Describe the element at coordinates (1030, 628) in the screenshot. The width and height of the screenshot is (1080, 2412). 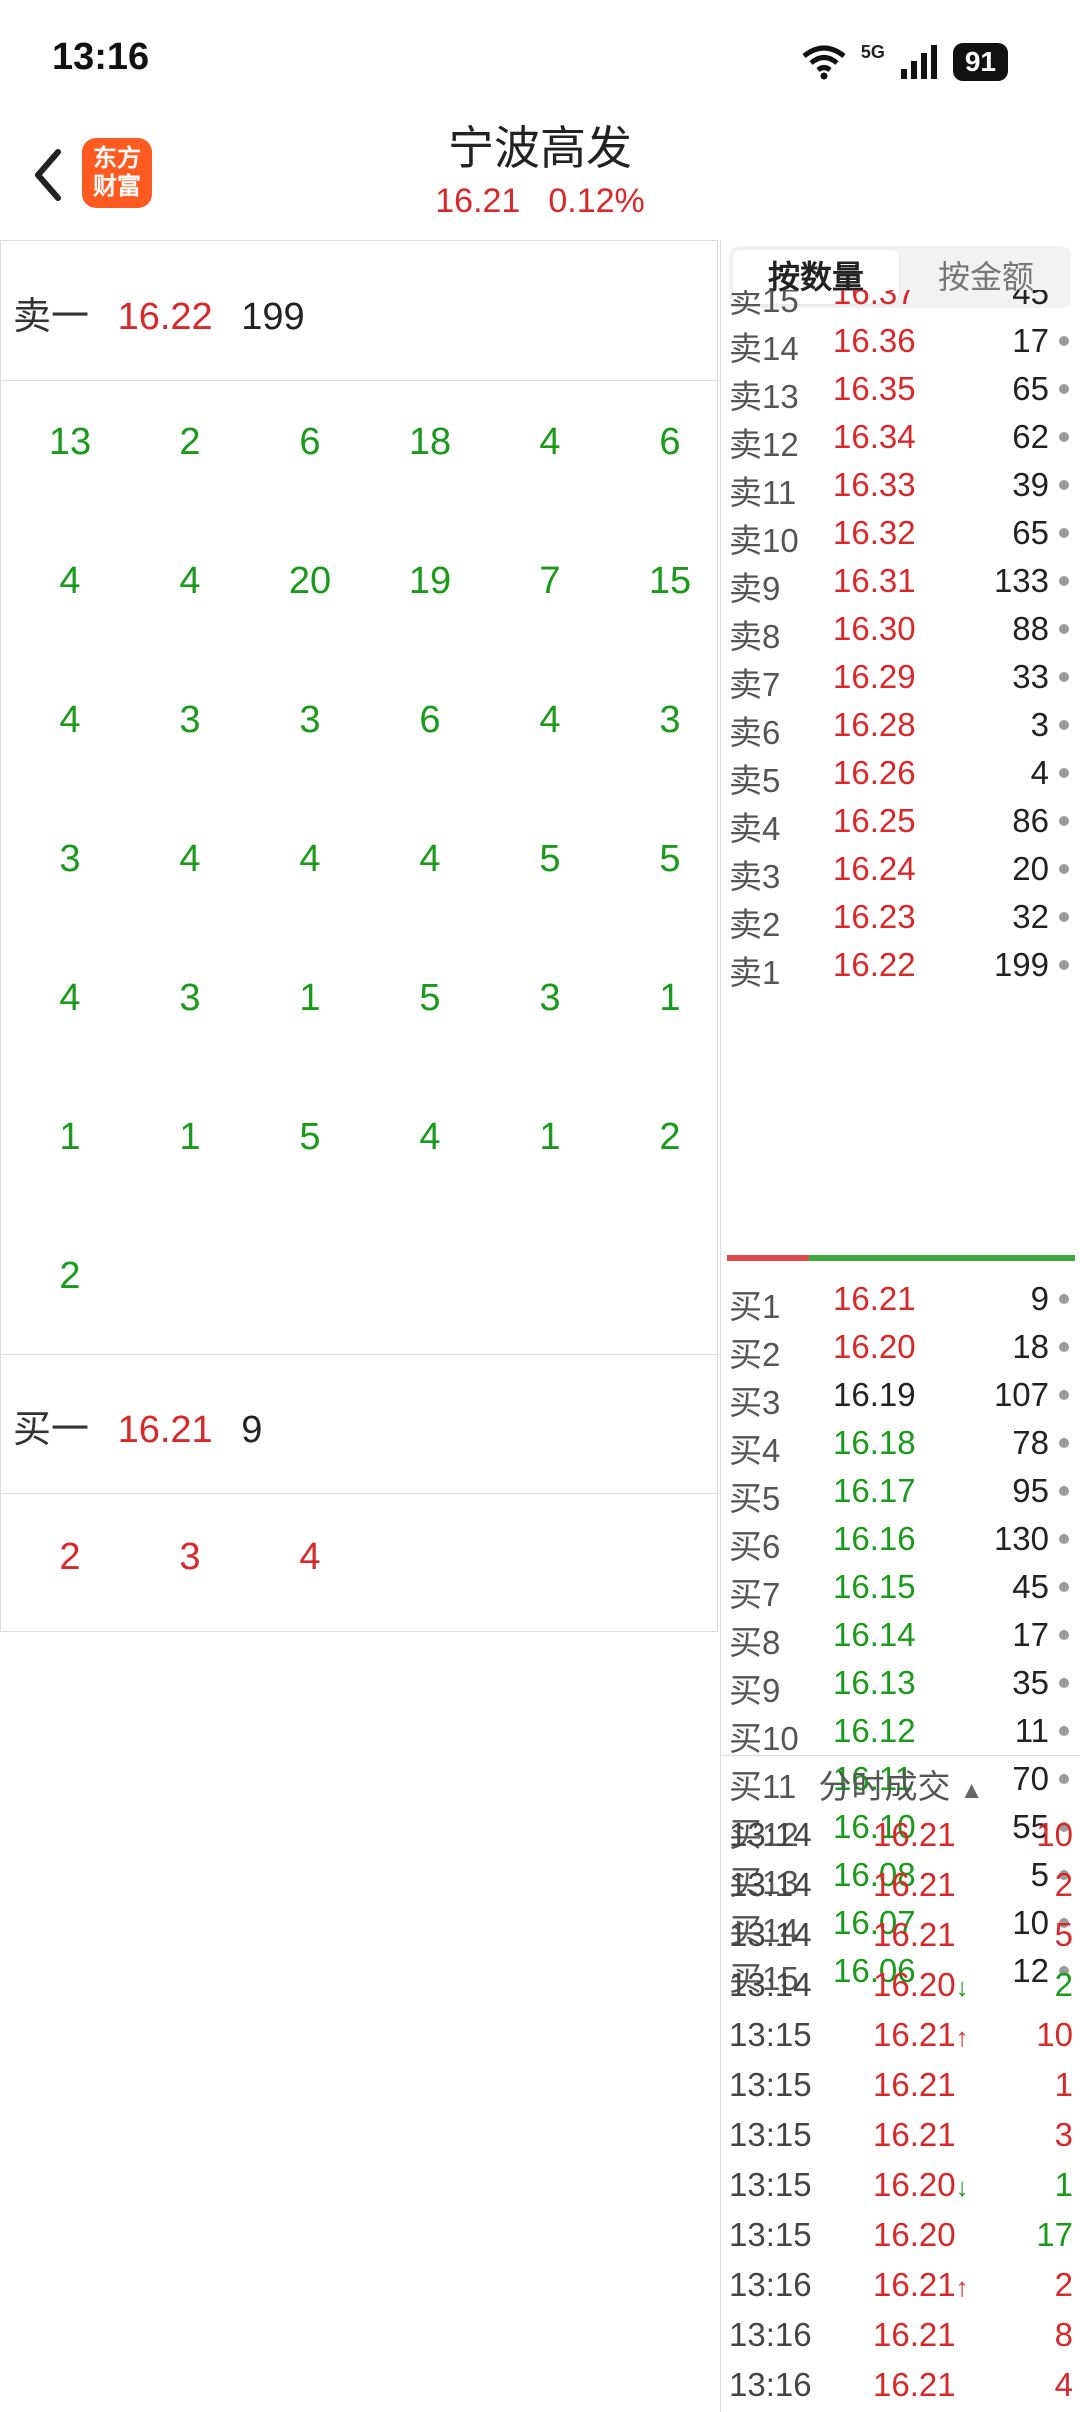
I see `level-volume: 88` at that location.